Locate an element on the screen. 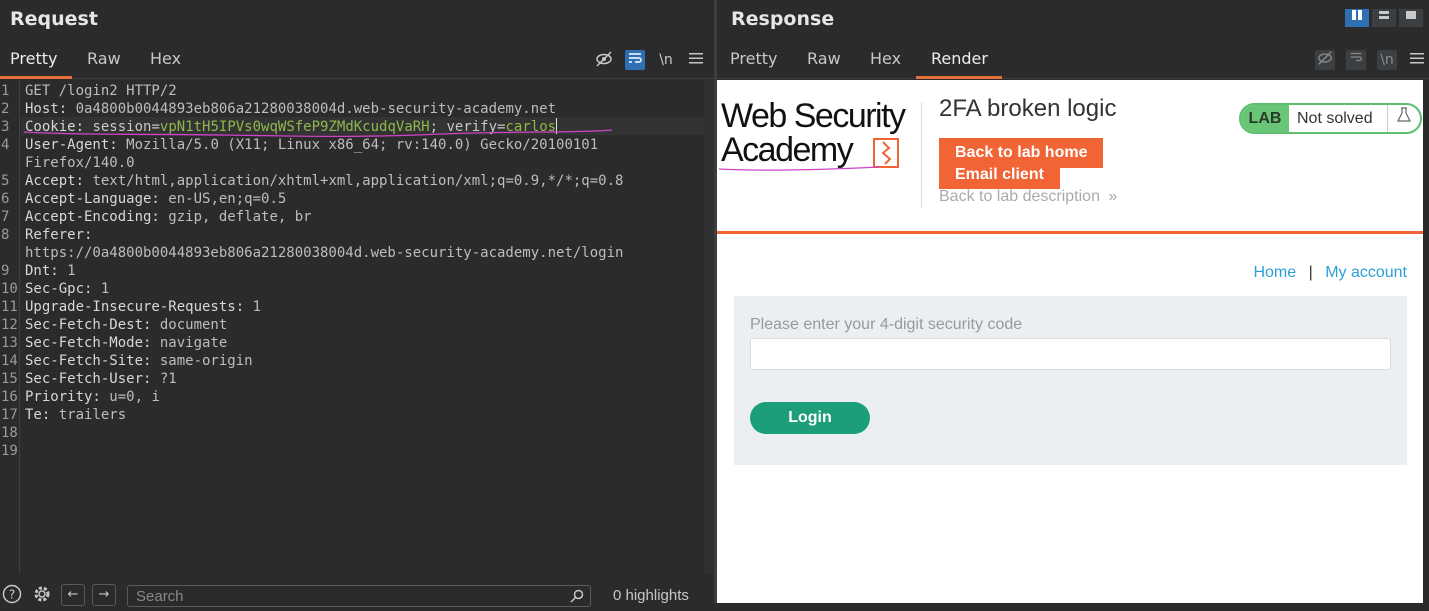  account-nav: Home | My account is located at coordinates (1330, 273).